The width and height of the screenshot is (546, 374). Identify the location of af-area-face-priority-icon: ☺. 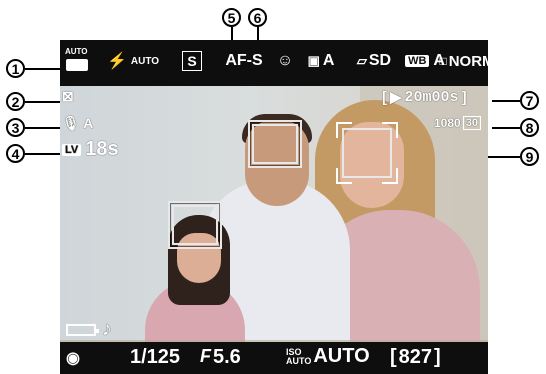
(285, 60).